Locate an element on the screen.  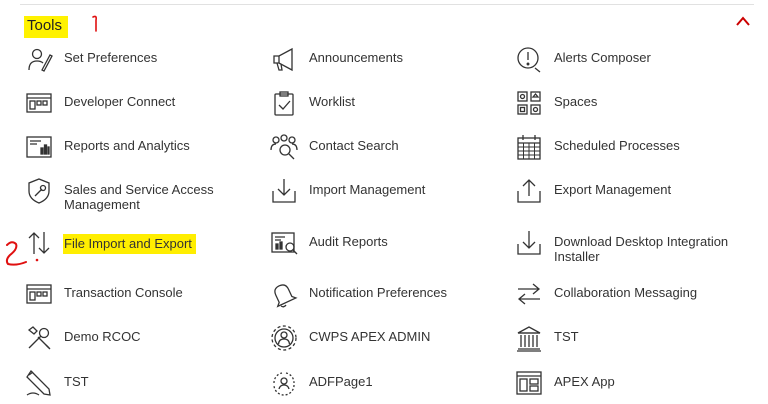
tool-alerts-composer: Alerts Composer is located at coordinates (583, 60).